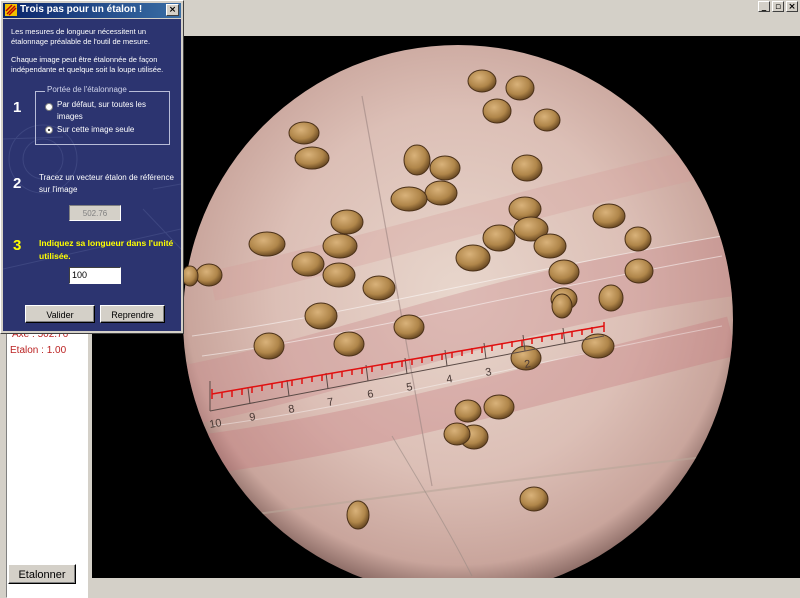  I want to click on dialog-title: Trois pas pour un étalon !, so click(81, 9).